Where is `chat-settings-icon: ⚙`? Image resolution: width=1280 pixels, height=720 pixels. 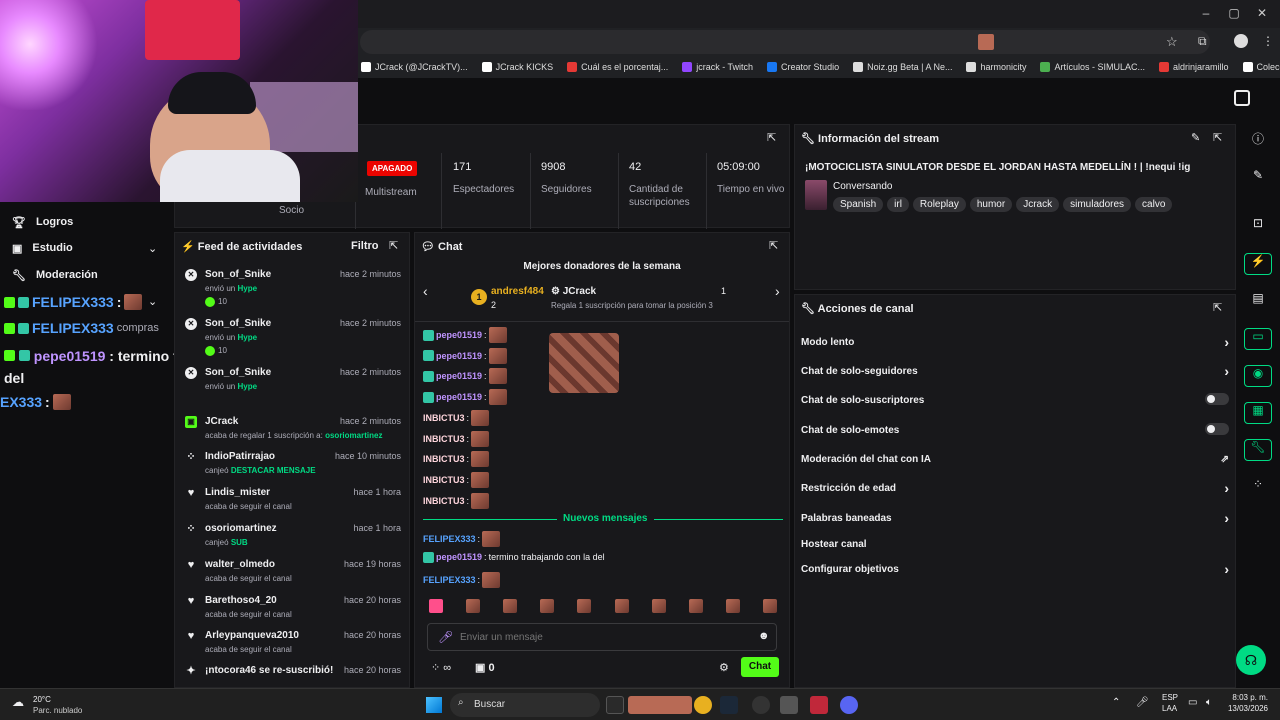
chat-settings-icon: ⚙ is located at coordinates (724, 667).